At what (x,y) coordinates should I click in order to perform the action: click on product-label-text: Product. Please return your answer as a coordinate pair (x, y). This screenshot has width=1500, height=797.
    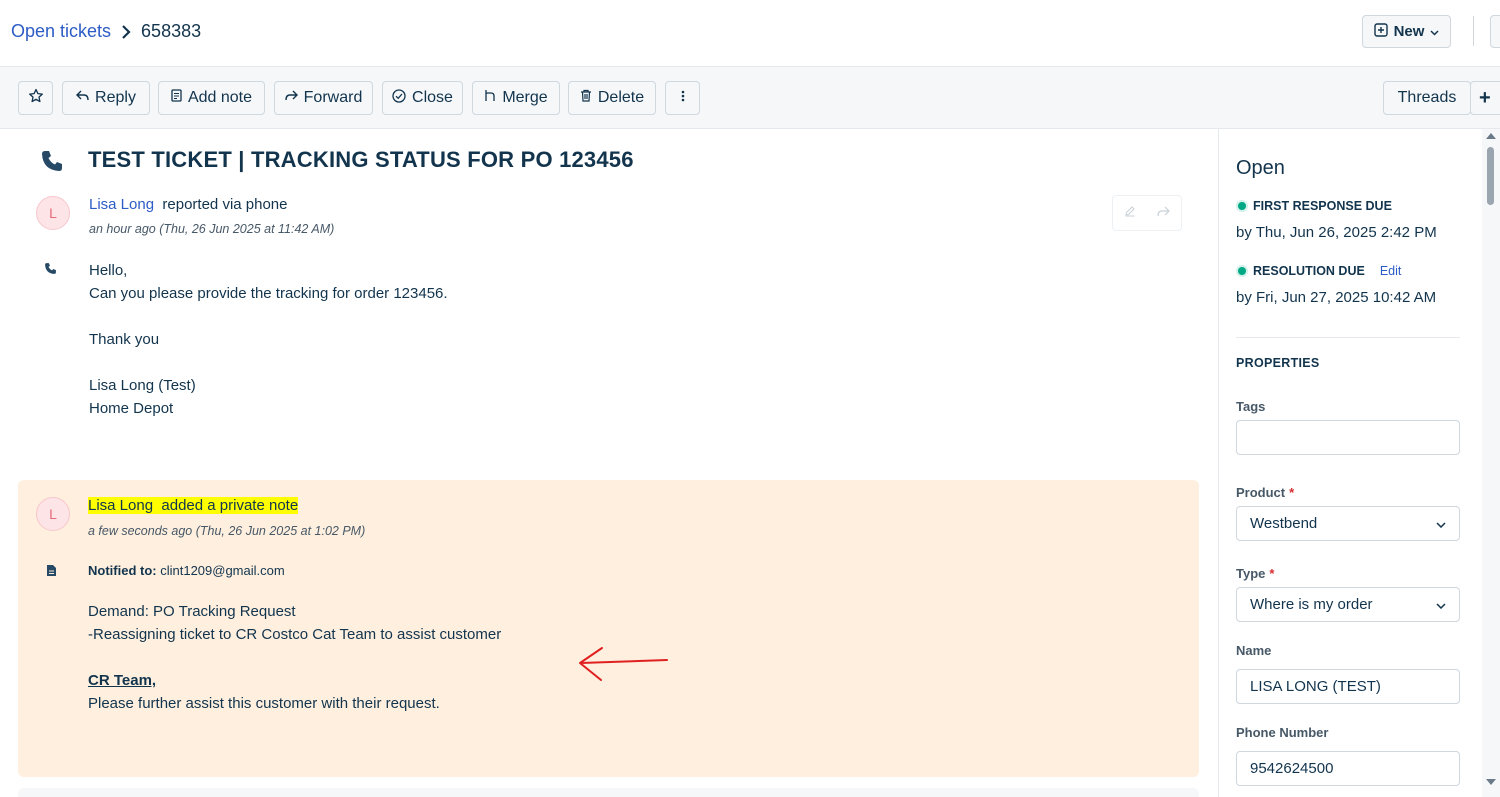
    Looking at the image, I should click on (1261, 492).